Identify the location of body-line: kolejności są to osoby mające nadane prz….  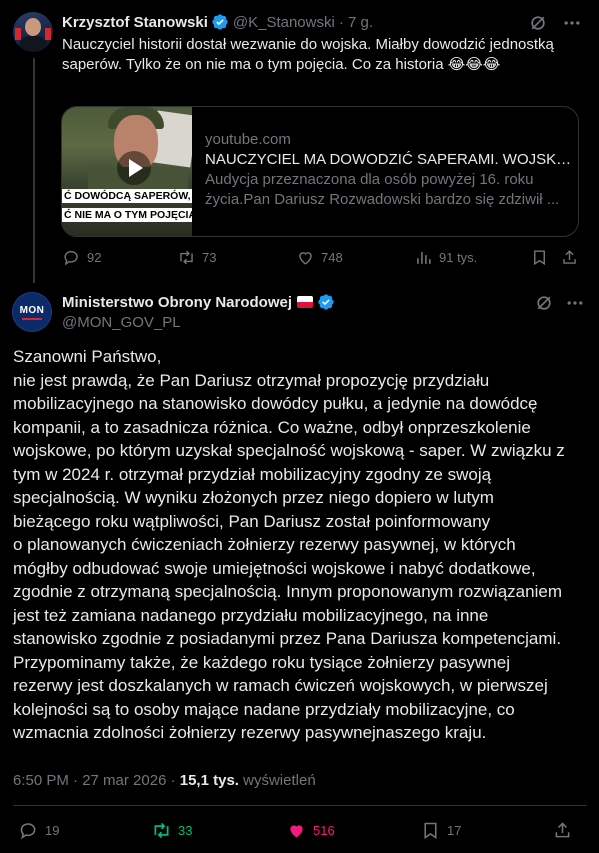
(264, 709).